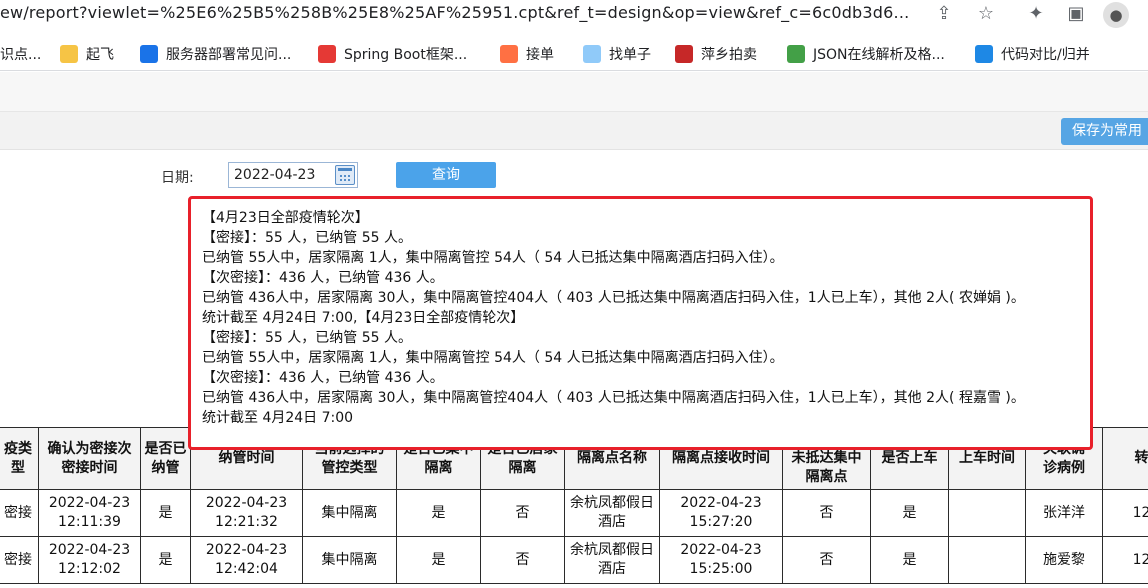 The width and height of the screenshot is (1148, 588). Describe the element at coordinates (574, 131) in the screenshot. I see `report-subtoolbar` at that location.